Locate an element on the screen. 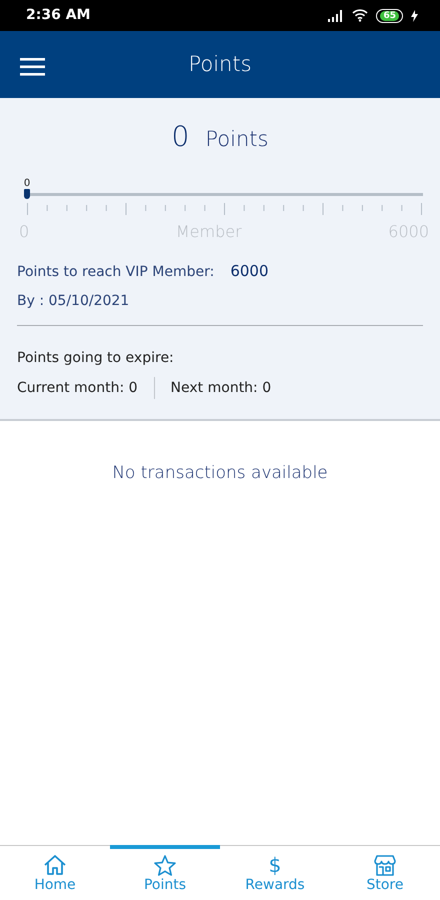 This screenshot has width=440, height=900. tab-button: Home is located at coordinates (55, 872).